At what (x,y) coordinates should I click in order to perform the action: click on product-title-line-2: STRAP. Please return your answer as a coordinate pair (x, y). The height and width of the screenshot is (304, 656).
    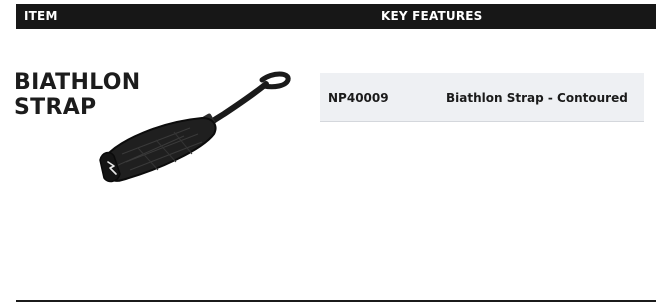
    Looking at the image, I should click on (55, 107).